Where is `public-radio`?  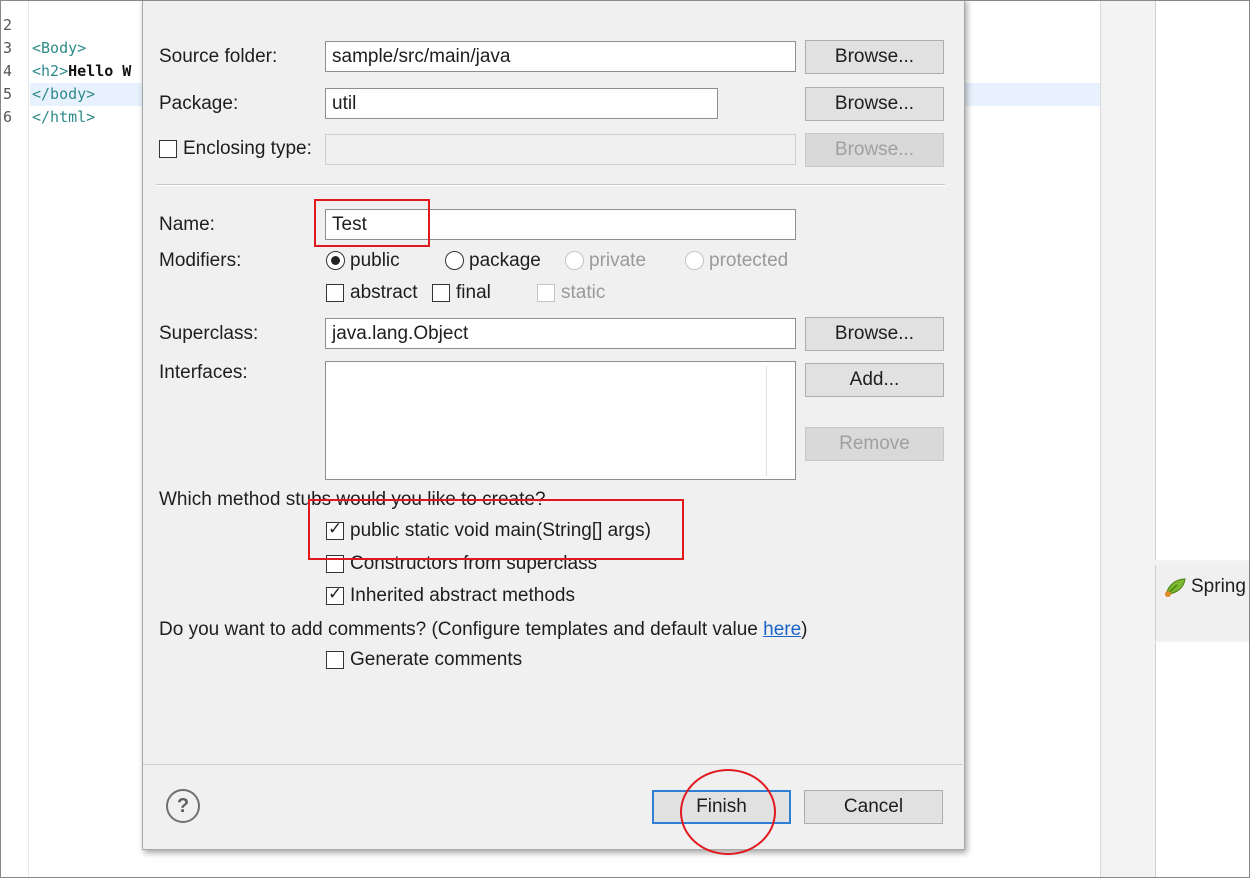 public-radio is located at coordinates (335, 260).